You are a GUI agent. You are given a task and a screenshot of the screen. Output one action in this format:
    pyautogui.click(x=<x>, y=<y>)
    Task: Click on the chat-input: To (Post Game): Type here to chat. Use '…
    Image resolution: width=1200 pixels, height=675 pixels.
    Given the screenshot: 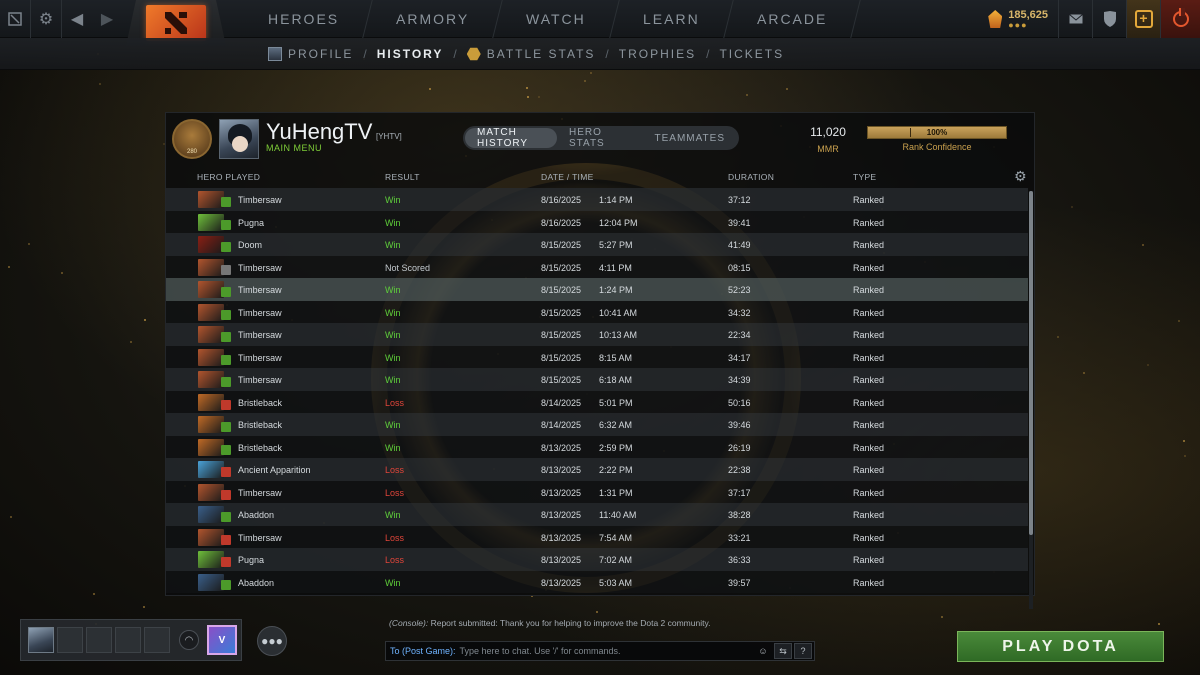 What is the action you would take?
    pyautogui.click(x=600, y=651)
    